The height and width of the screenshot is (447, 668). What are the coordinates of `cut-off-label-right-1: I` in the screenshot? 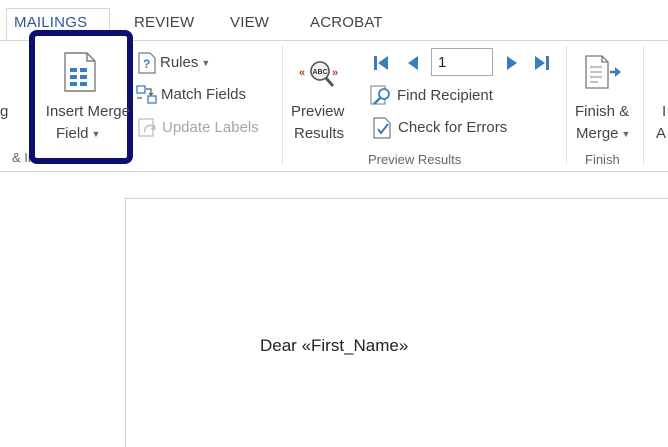 It's located at (664, 112).